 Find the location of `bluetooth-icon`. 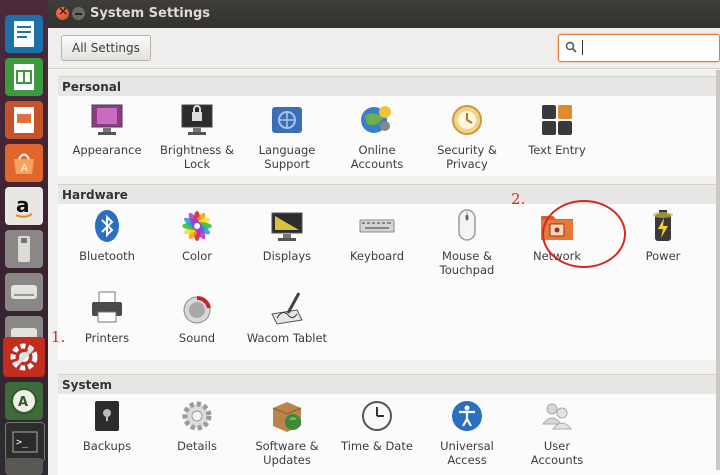

bluetooth-icon is located at coordinates (107, 226).